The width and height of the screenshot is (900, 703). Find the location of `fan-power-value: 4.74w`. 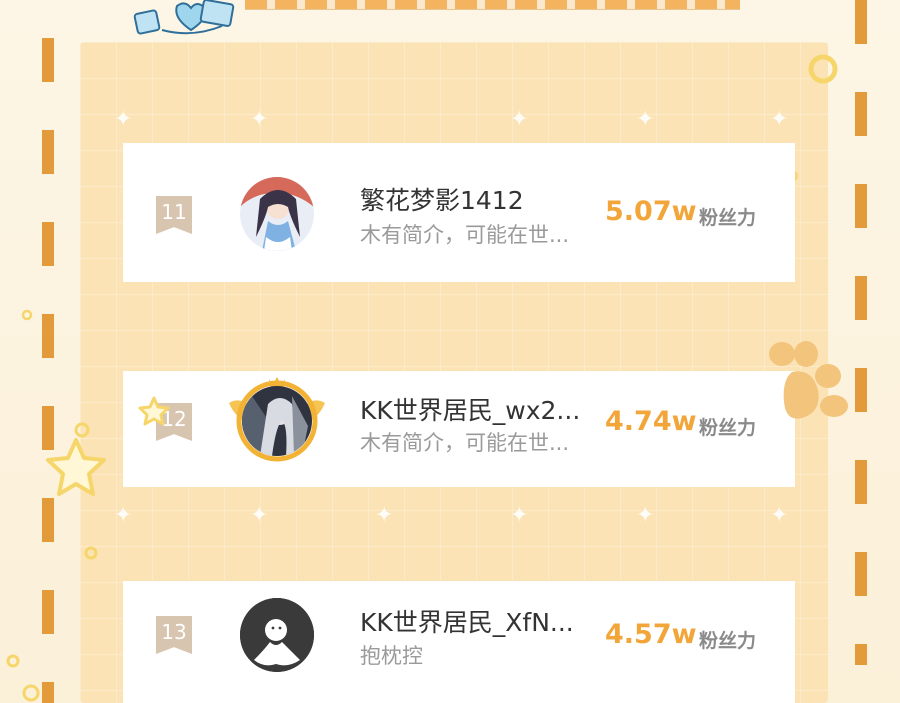

fan-power-value: 4.74w is located at coordinates (651, 421).